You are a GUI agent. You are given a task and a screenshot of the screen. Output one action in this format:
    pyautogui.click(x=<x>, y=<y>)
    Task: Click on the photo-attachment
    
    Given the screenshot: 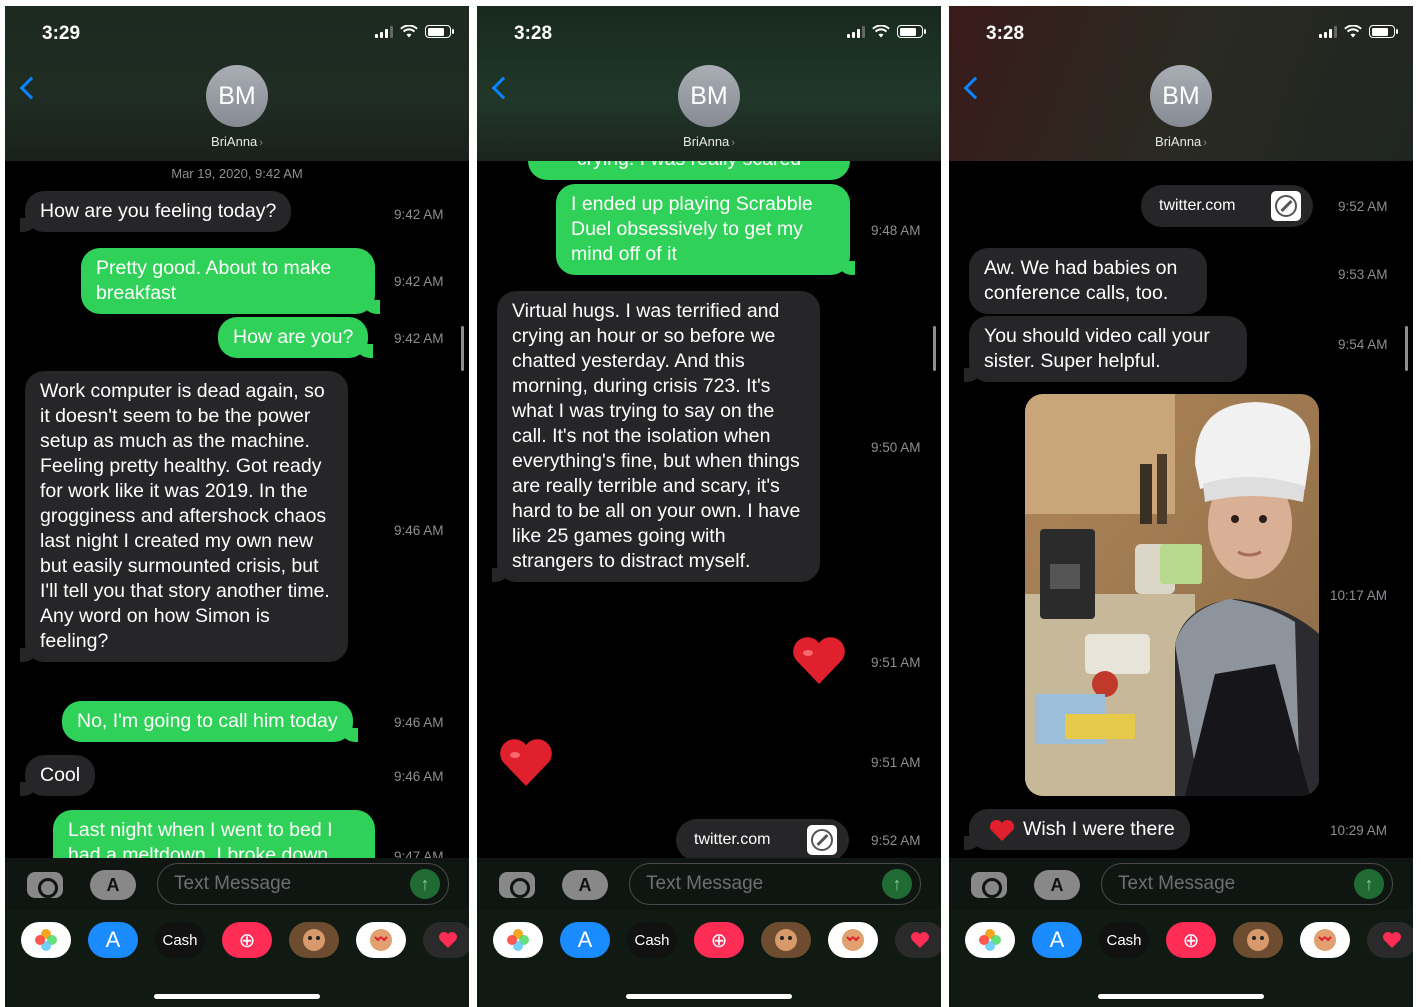 What is the action you would take?
    pyautogui.click(x=1172, y=595)
    